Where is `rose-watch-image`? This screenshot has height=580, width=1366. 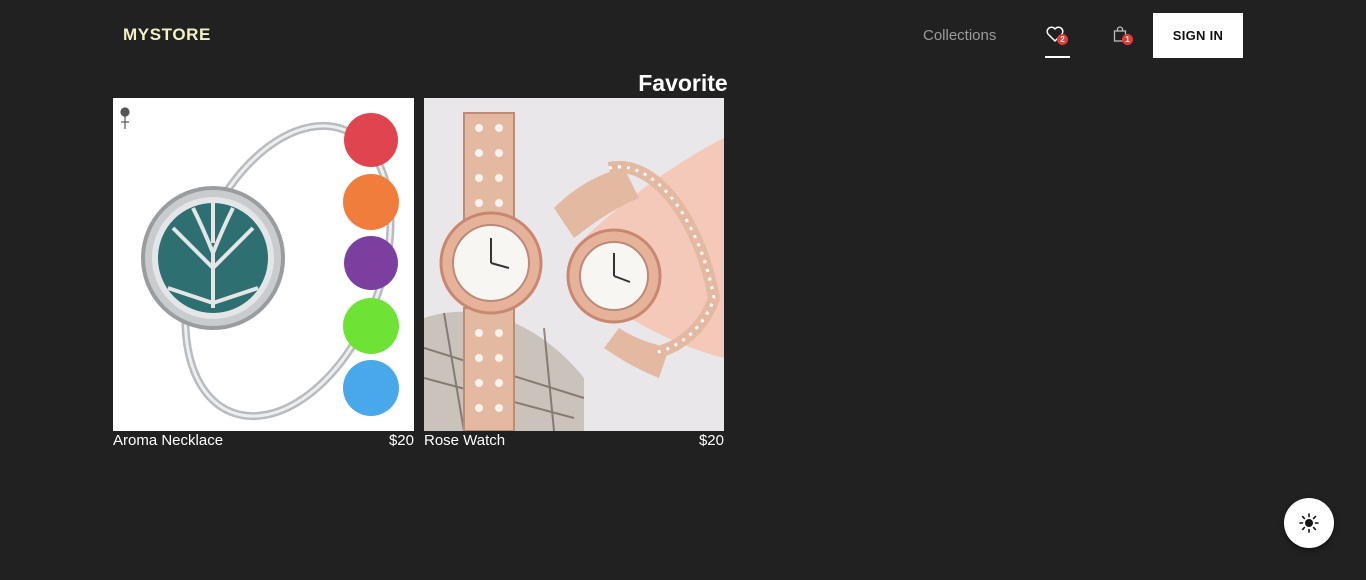
rose-watch-image is located at coordinates (574, 264).